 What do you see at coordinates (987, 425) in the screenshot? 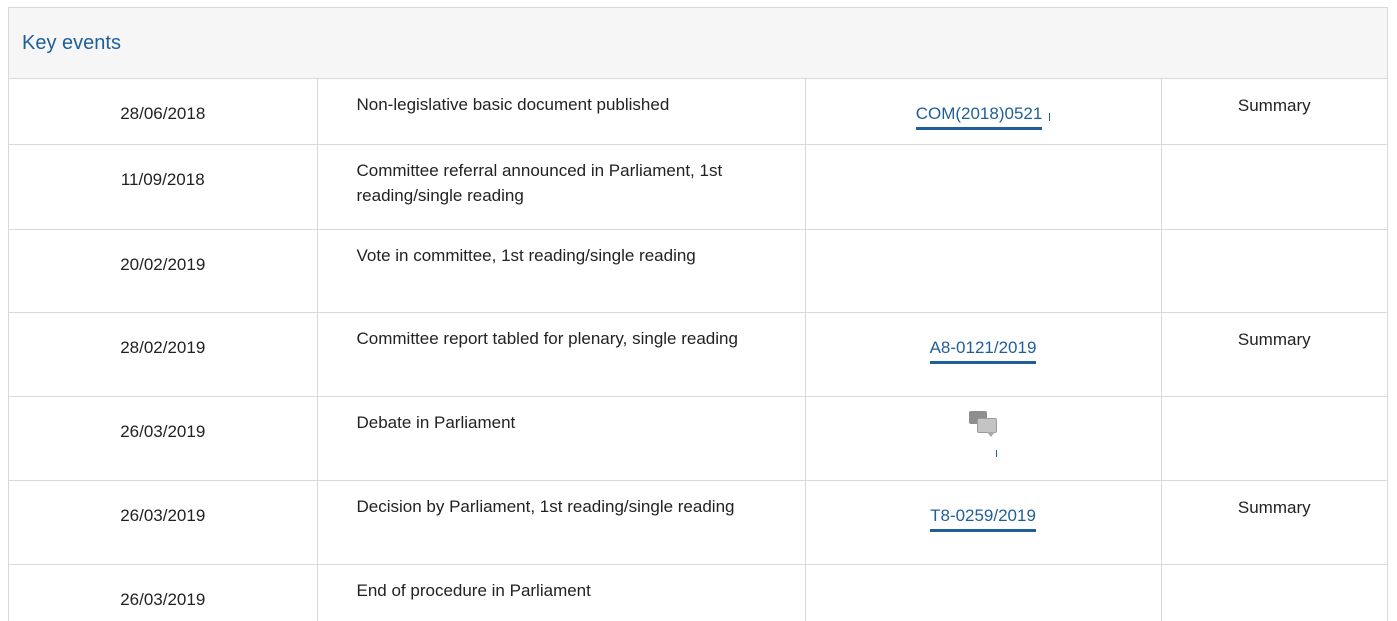
I see `speech-bubble-front` at bounding box center [987, 425].